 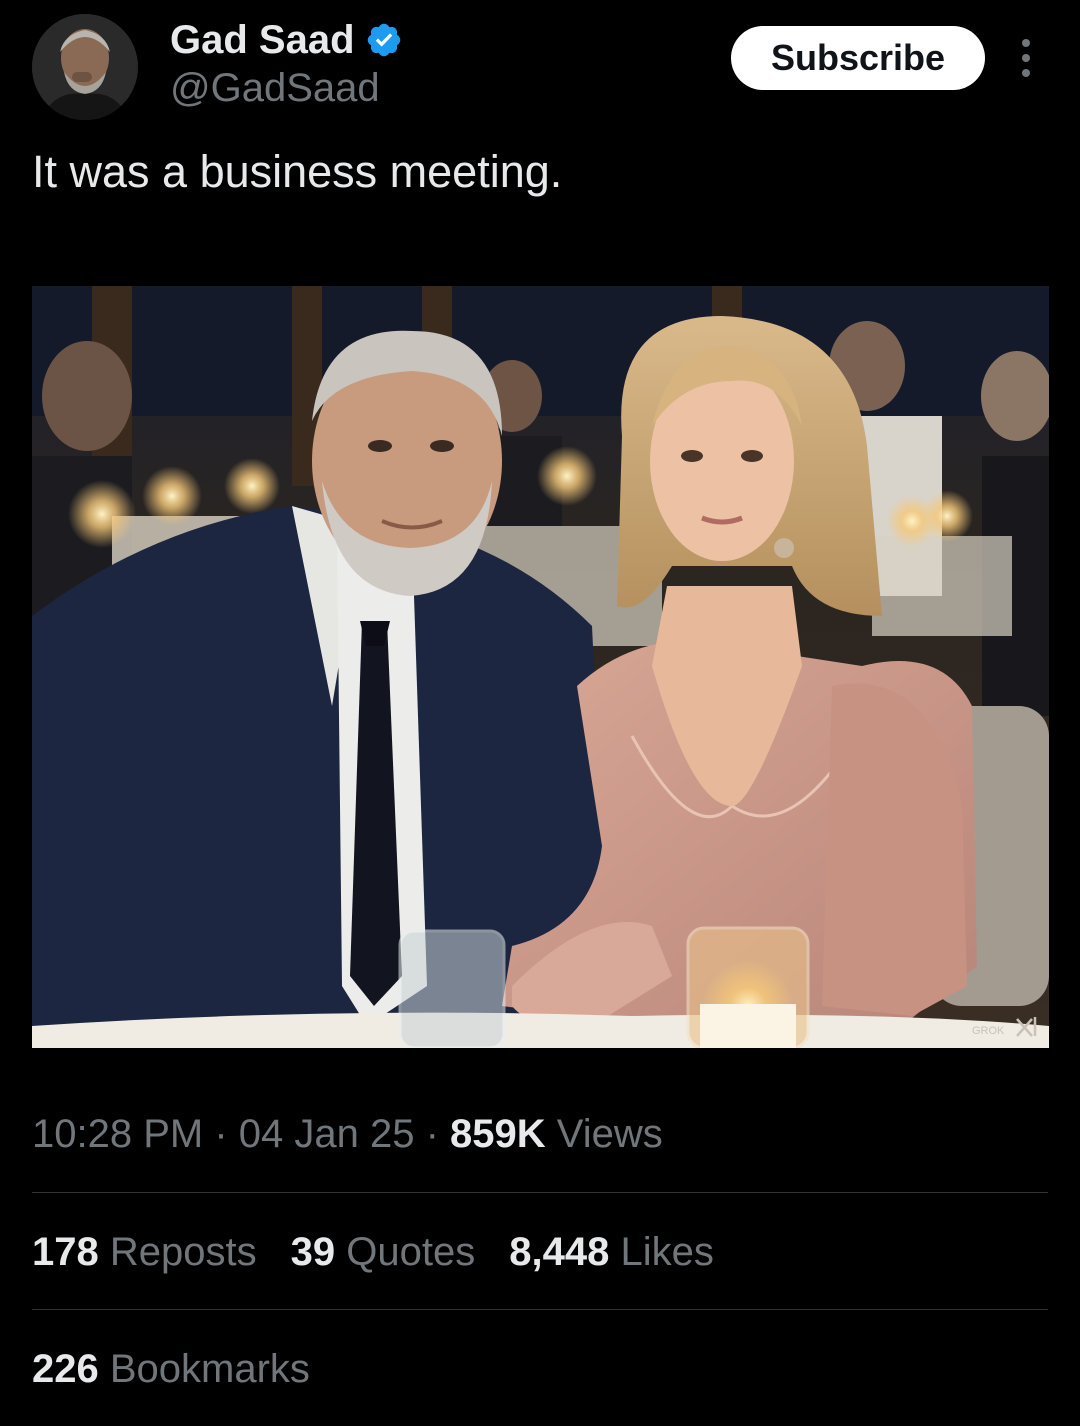 What do you see at coordinates (209, 1369) in the screenshot?
I see `bookmarks-label: Bookmarks` at bounding box center [209, 1369].